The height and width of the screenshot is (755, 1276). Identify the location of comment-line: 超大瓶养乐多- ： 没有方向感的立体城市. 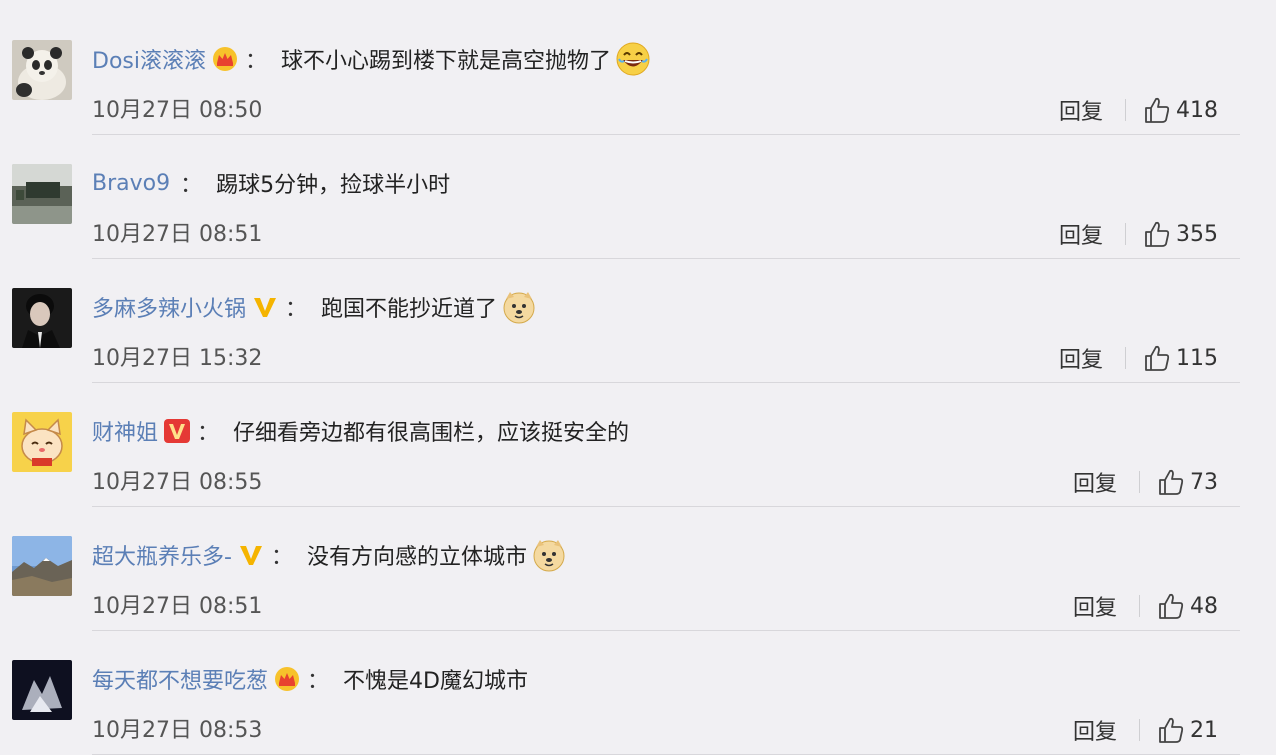
(329, 555).